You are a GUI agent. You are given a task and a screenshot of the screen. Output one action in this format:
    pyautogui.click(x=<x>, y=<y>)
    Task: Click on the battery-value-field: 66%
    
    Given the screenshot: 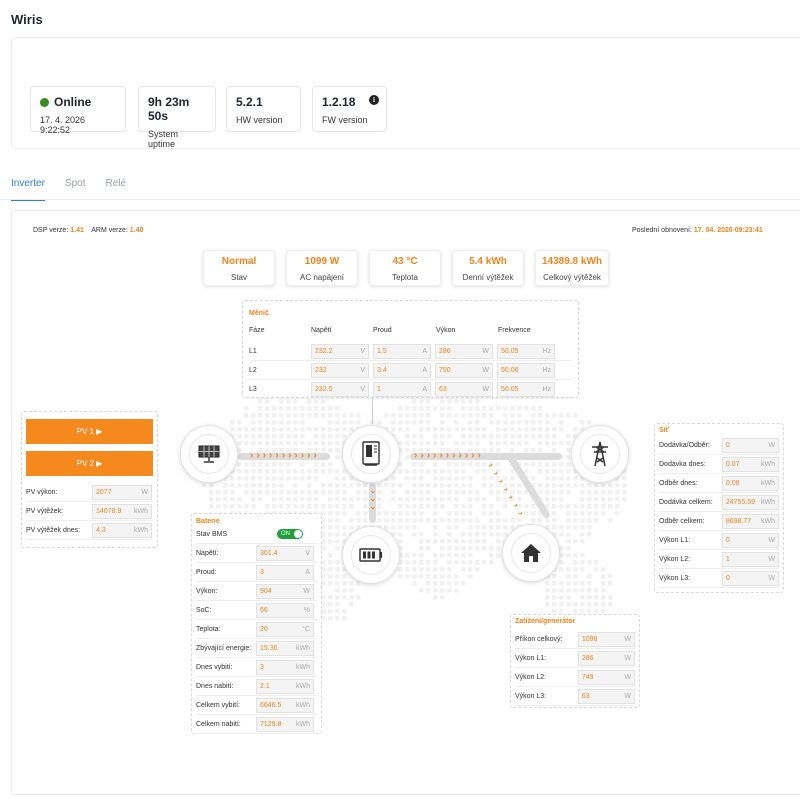 What is the action you would take?
    pyautogui.click(x=285, y=610)
    